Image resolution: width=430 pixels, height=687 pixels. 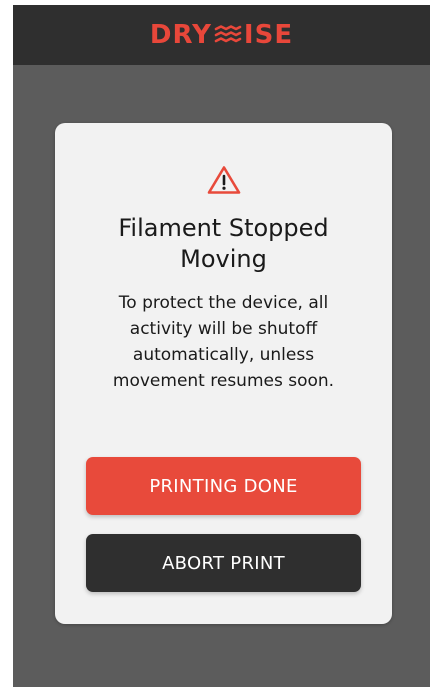 I want to click on top-bar: DRY ISE, so click(x=221, y=35).